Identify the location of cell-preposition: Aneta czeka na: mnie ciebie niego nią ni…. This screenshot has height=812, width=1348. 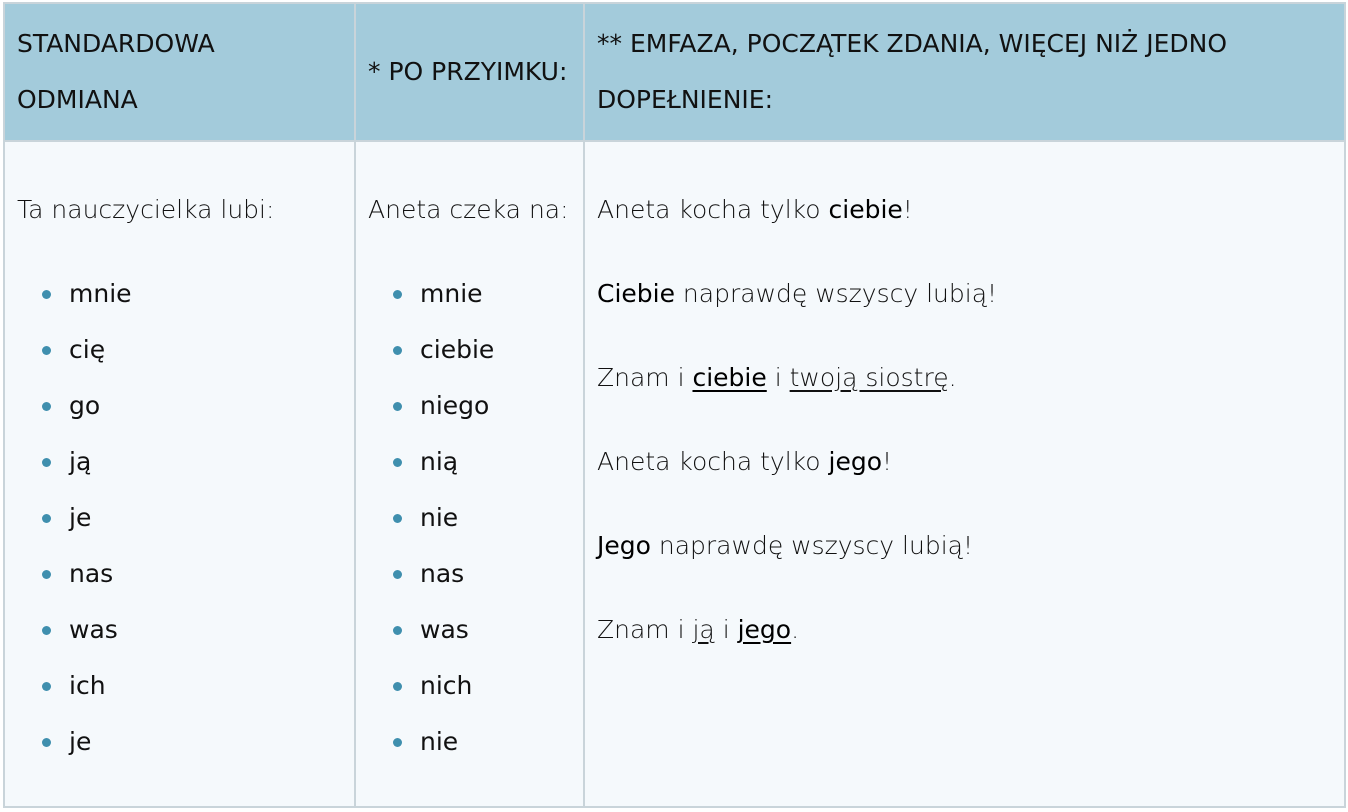
(469, 474).